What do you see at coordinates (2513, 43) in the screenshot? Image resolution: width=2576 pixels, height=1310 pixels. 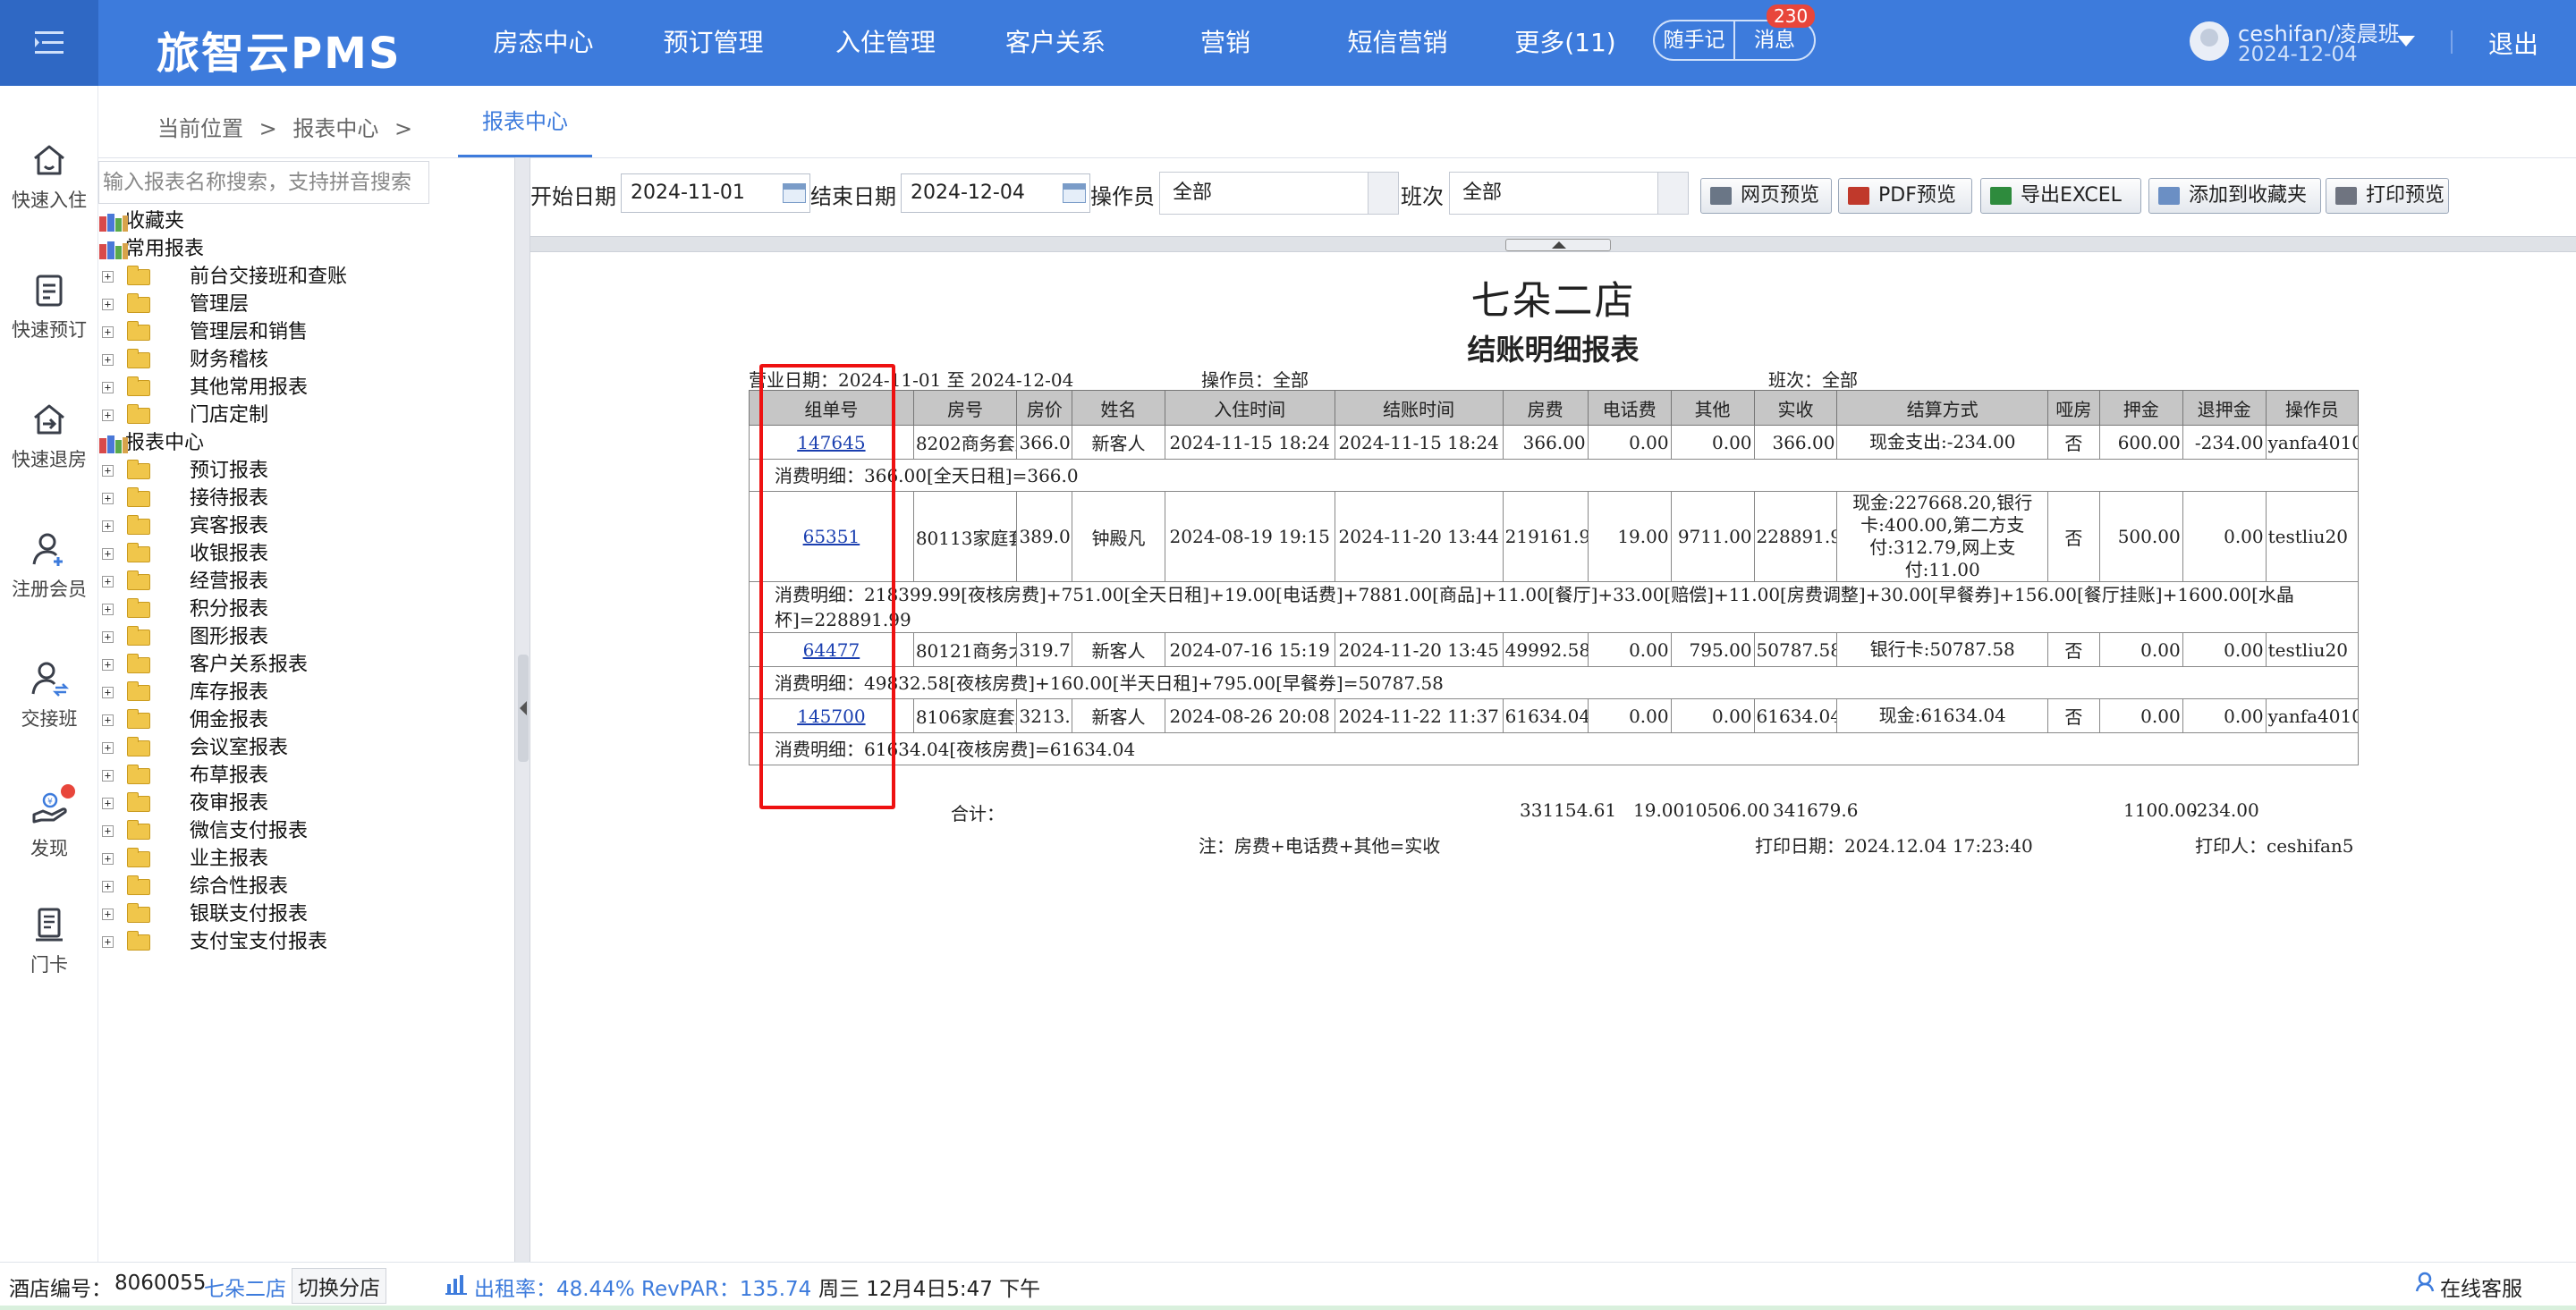 I see `logout-button: 退出` at bounding box center [2513, 43].